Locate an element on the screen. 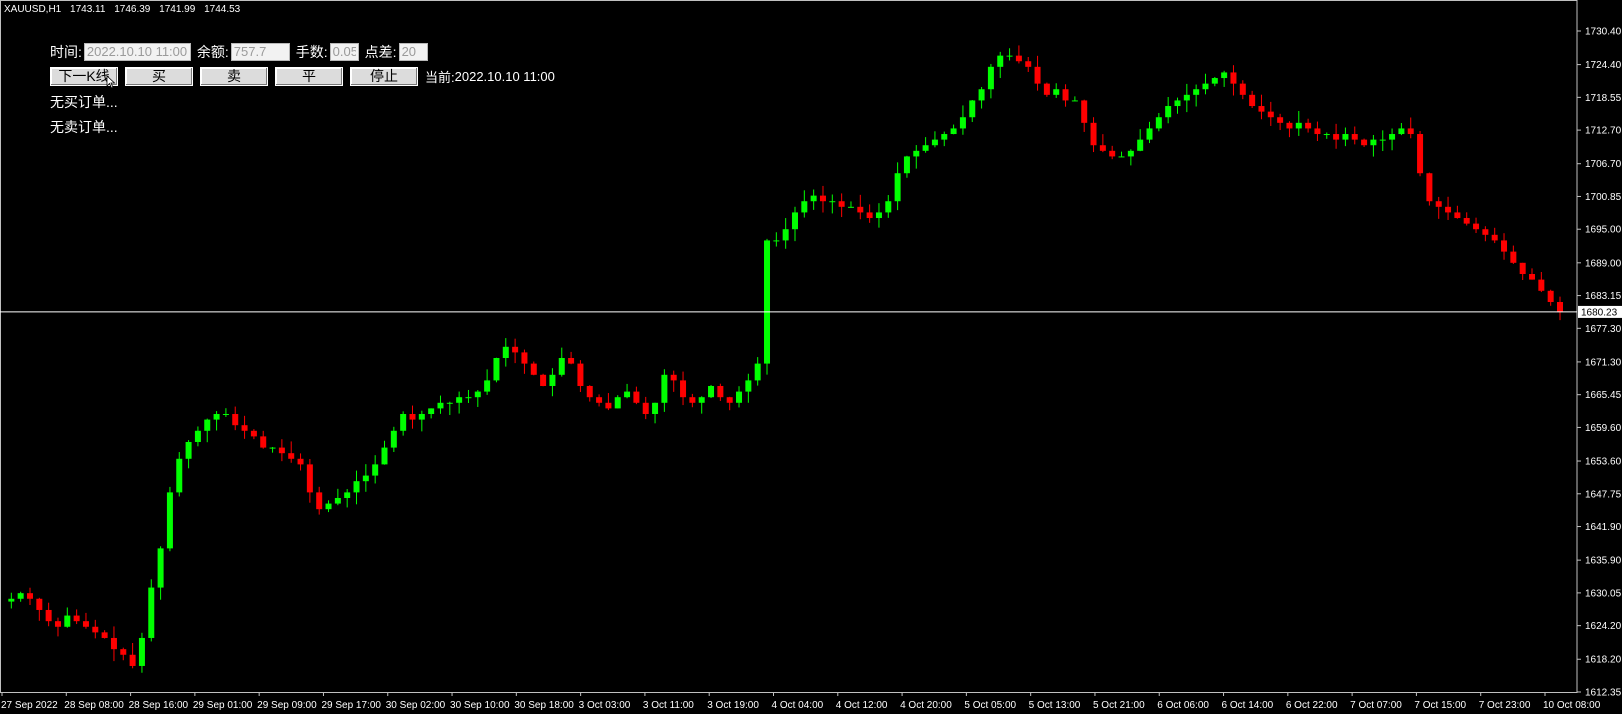  close-position-label: 平 is located at coordinates (309, 76).